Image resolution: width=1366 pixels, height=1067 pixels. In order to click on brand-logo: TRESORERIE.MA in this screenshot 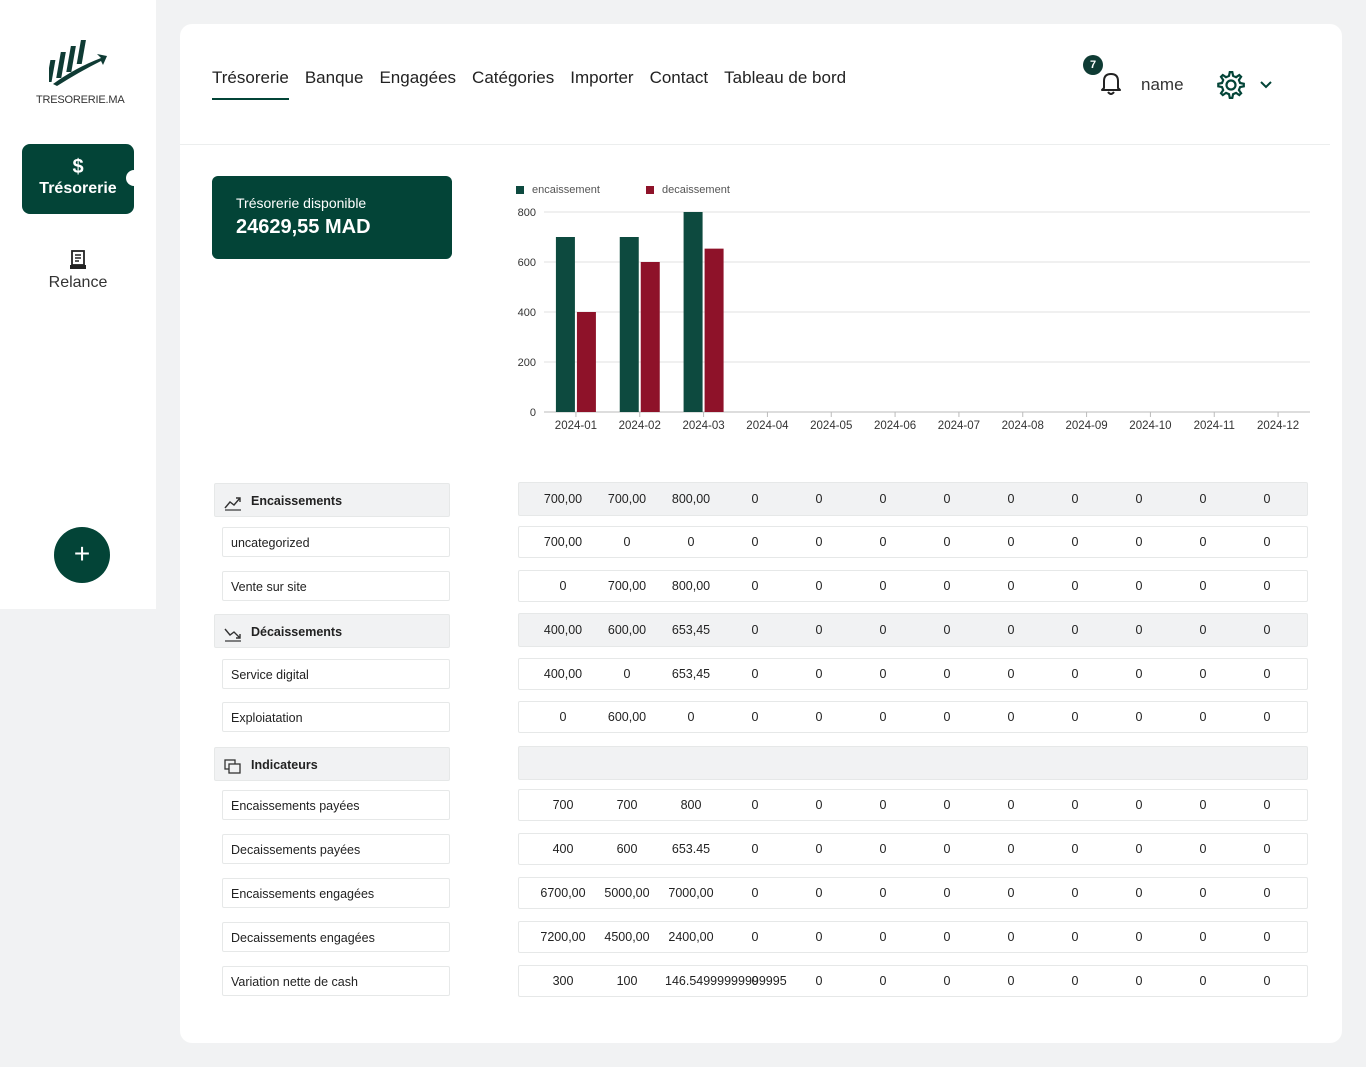, I will do `click(80, 70)`.